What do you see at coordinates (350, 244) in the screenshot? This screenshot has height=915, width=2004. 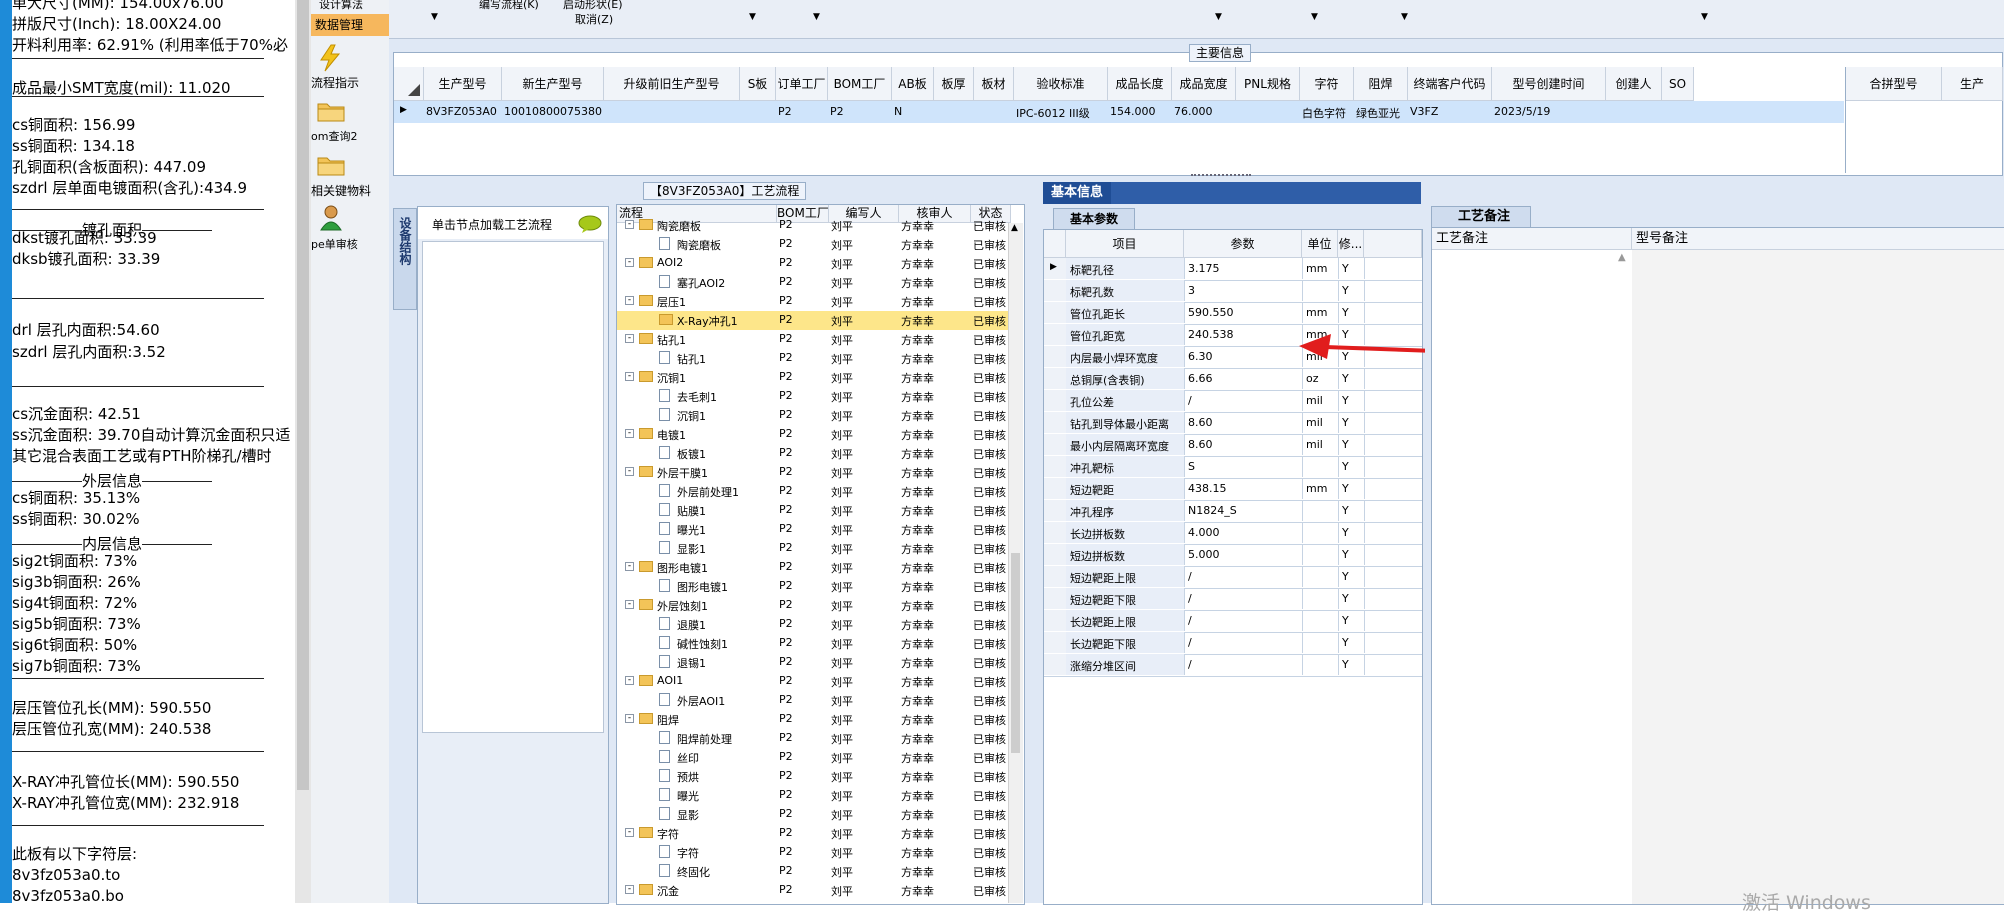 I see `nav-item-type-review: pe单审核` at bounding box center [350, 244].